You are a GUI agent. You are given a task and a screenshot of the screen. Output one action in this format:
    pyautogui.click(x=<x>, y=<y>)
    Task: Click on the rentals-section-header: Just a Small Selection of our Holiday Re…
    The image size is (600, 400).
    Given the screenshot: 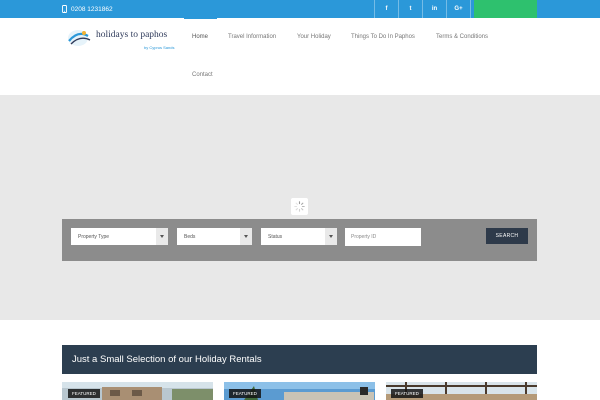 What is the action you would take?
    pyautogui.click(x=299, y=359)
    